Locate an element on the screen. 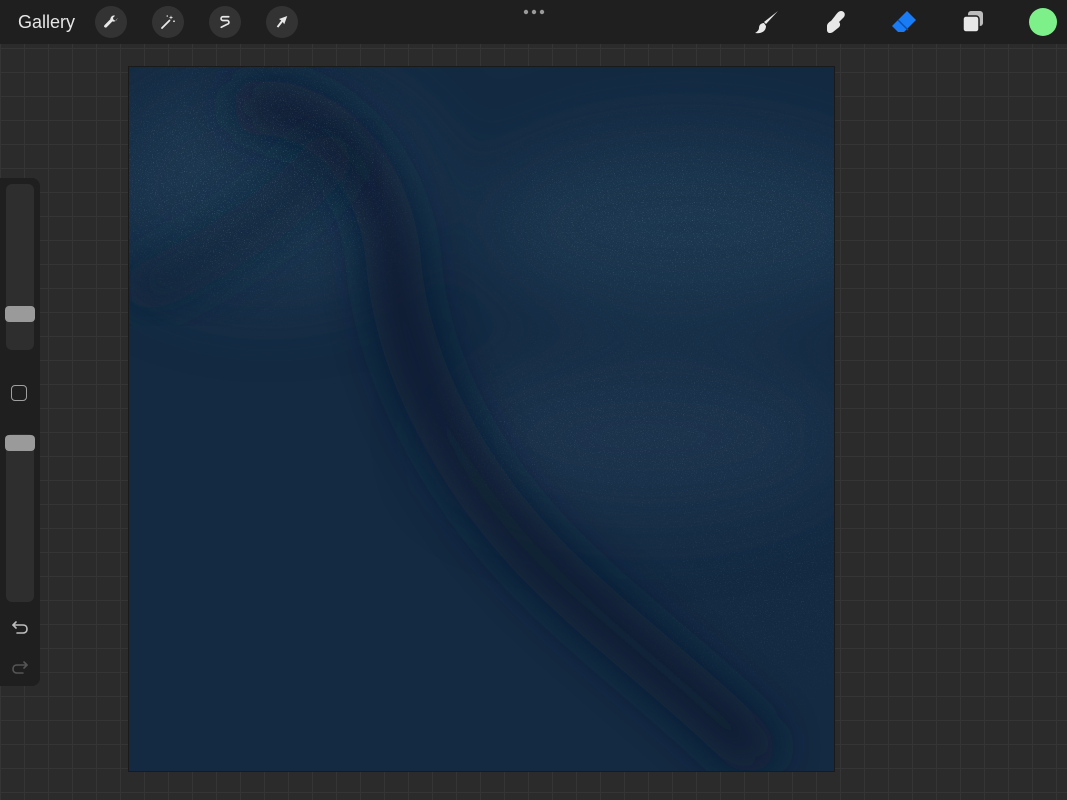 The width and height of the screenshot is (1067, 800). undo-button is located at coordinates (20, 627).